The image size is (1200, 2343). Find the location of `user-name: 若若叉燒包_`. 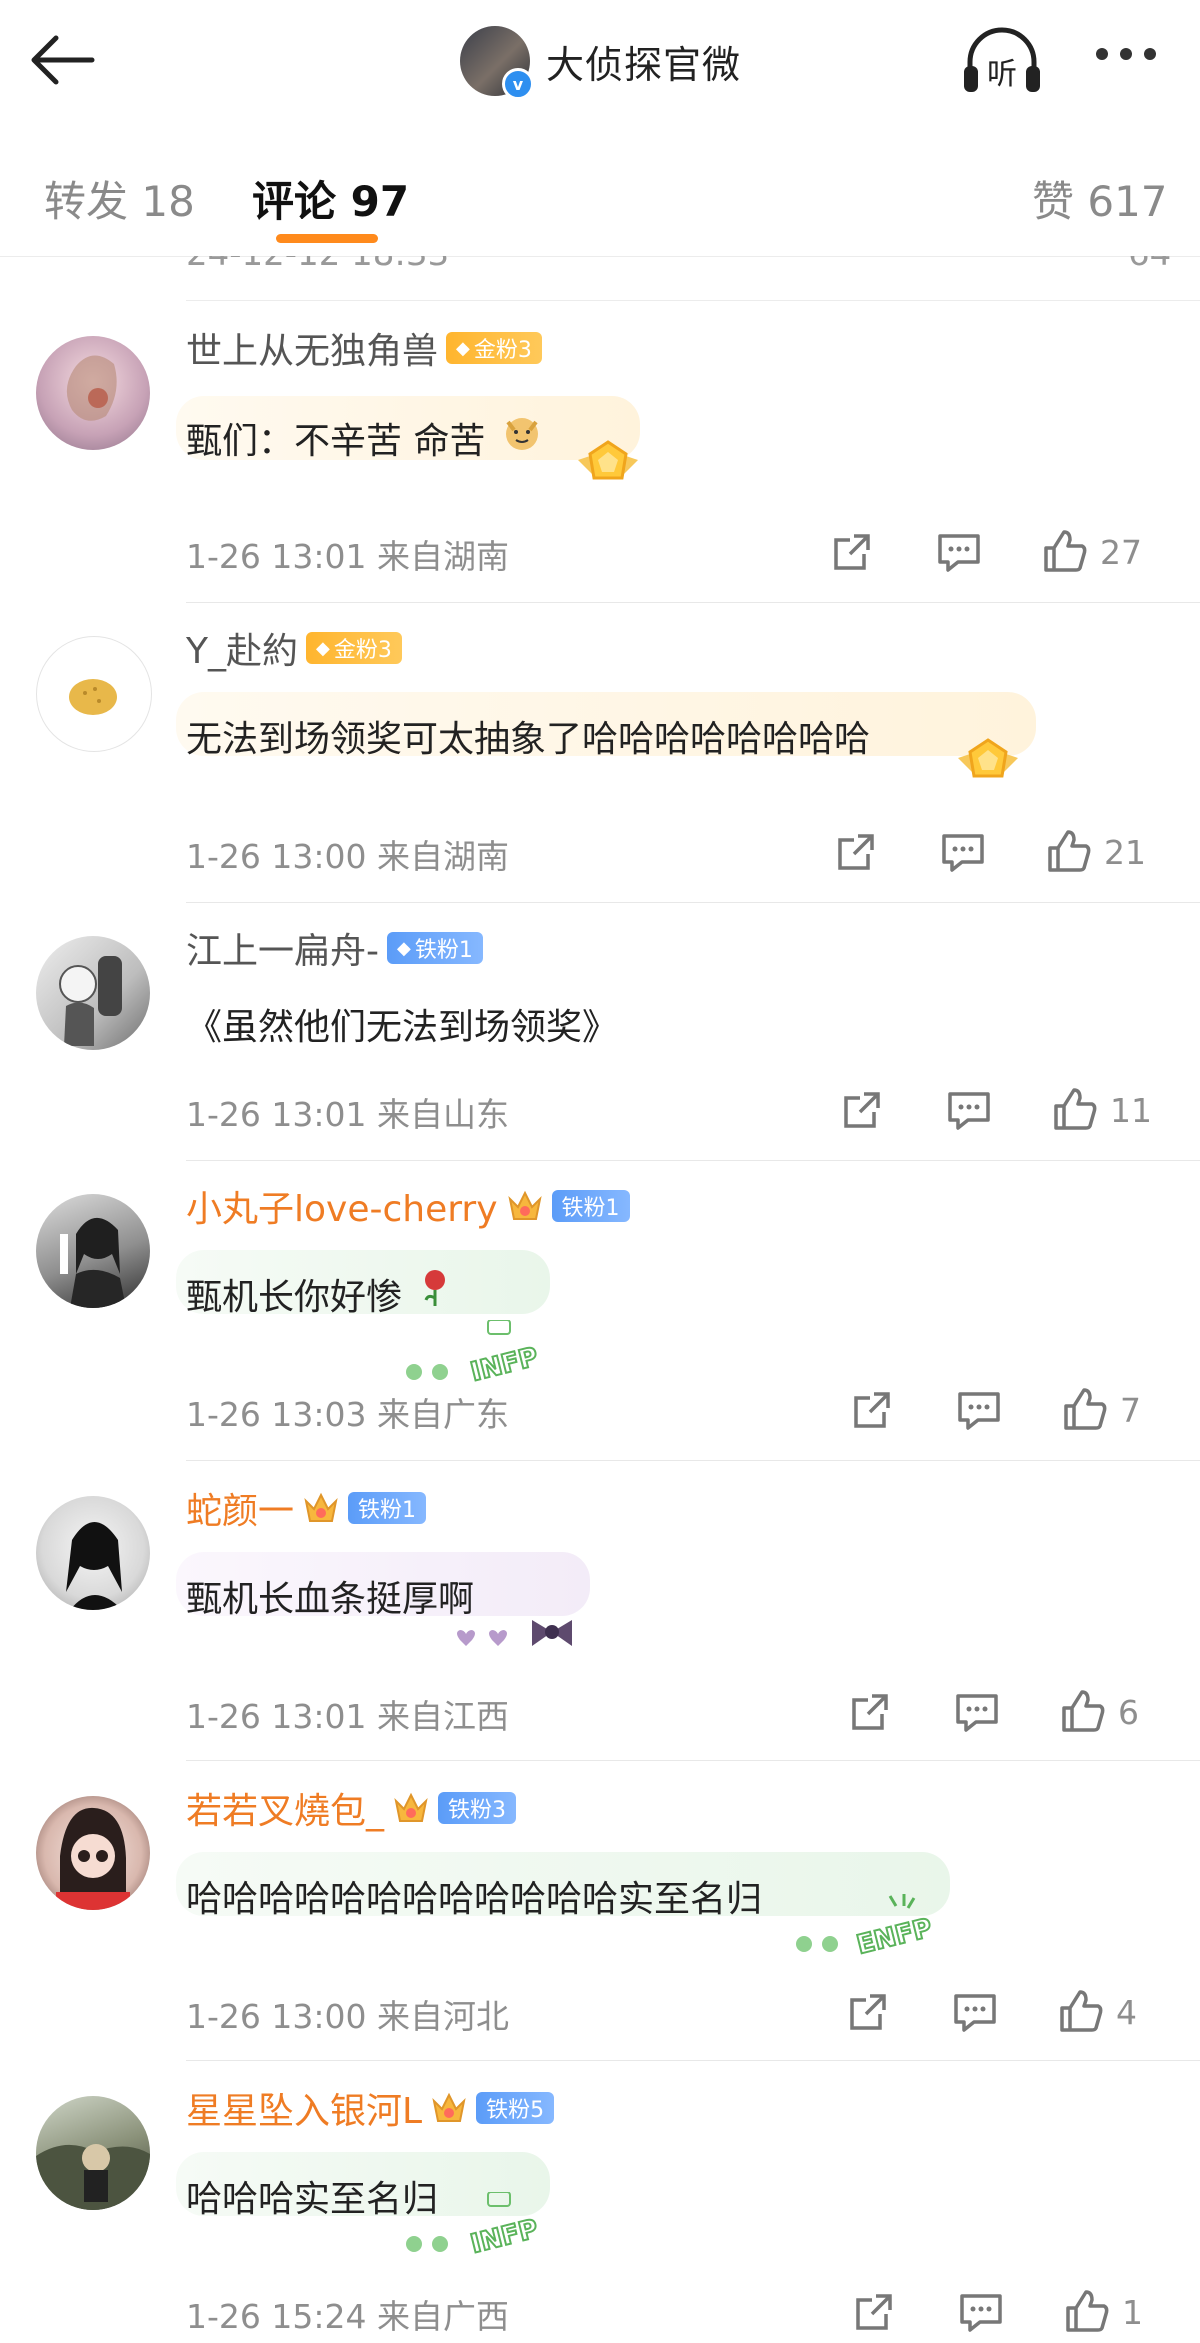

user-name: 若若叉燒包_ is located at coordinates (285, 1808).